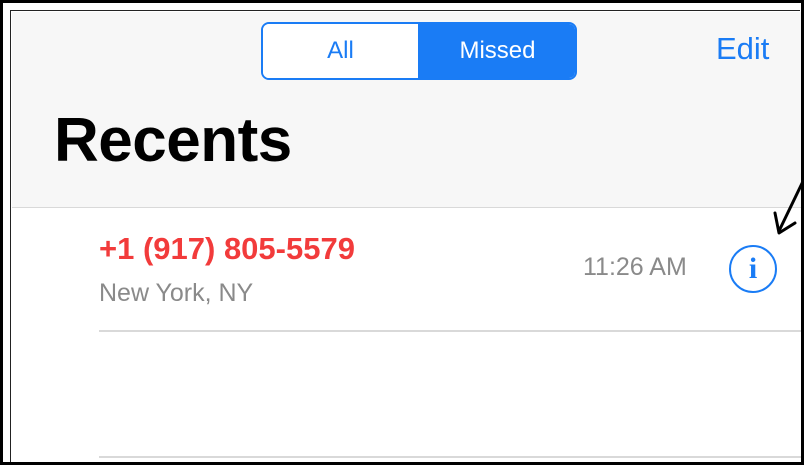  I want to click on calls-filter-segmented-control: All Missed, so click(419, 51).